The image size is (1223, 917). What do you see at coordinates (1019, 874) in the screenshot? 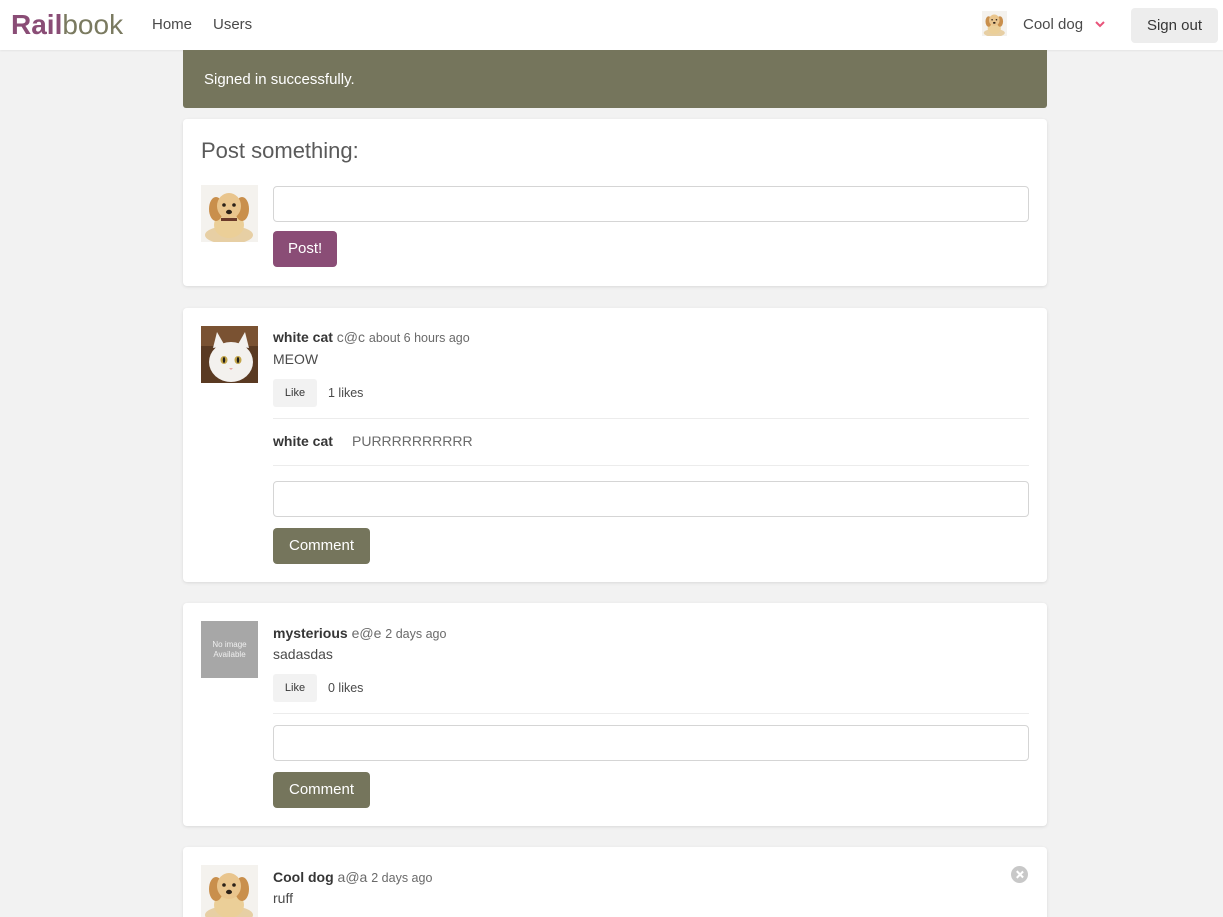
I see `delete-post-icon` at bounding box center [1019, 874].